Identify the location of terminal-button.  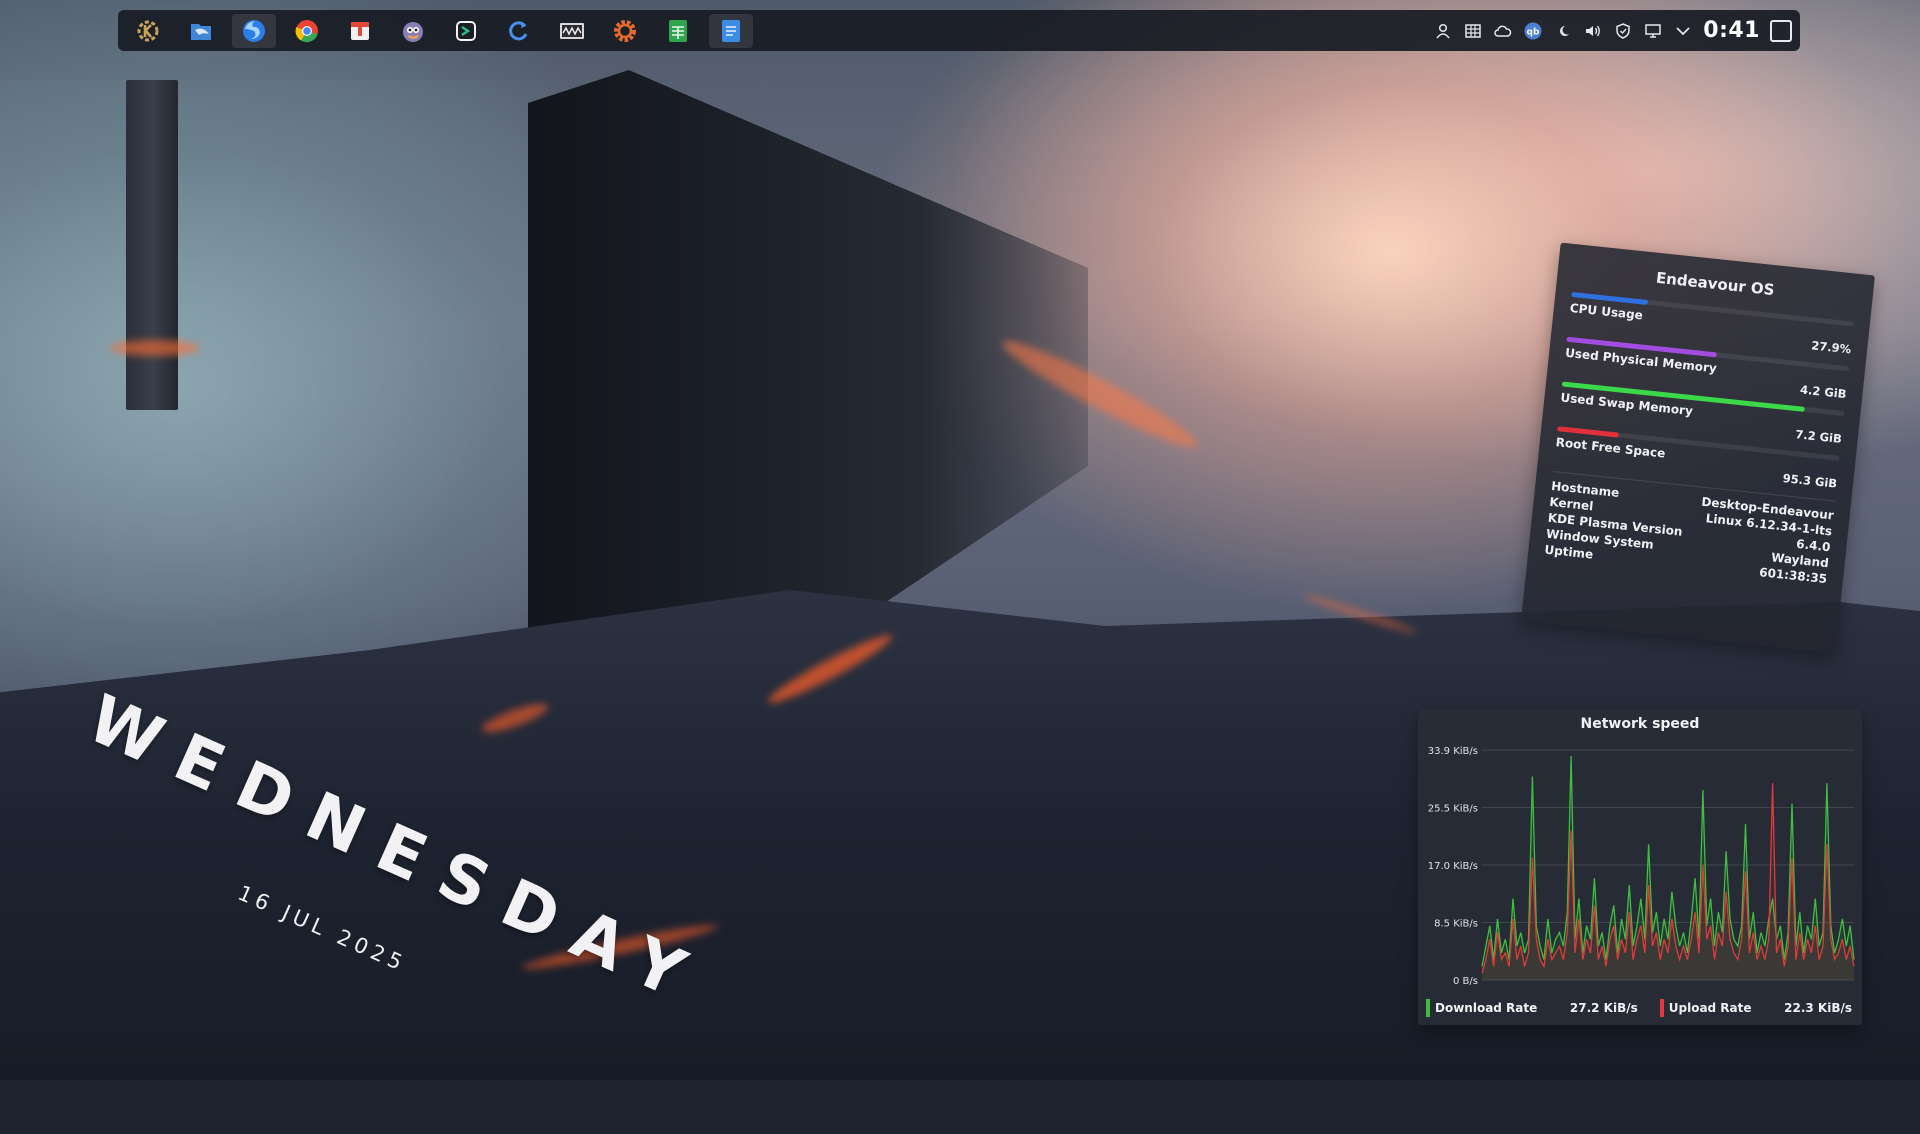
(466, 31).